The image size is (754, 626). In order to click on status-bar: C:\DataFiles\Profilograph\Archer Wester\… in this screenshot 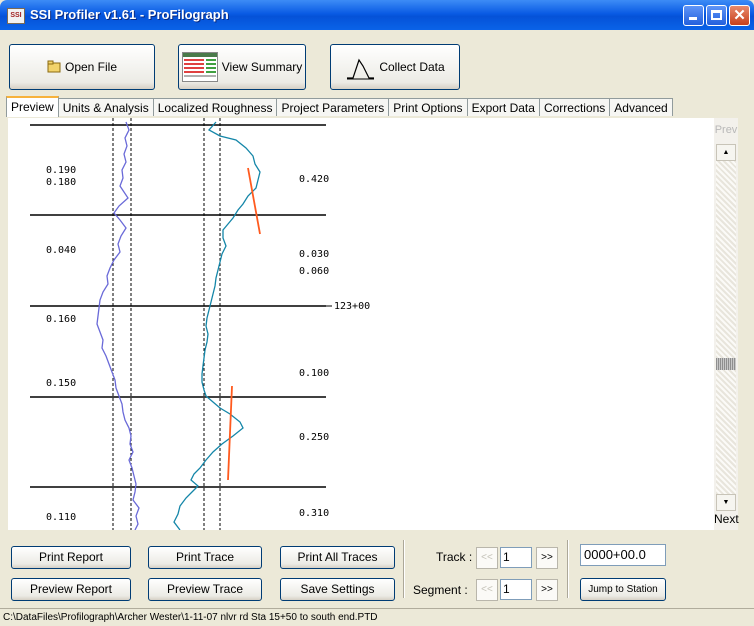, I will do `click(377, 617)`.